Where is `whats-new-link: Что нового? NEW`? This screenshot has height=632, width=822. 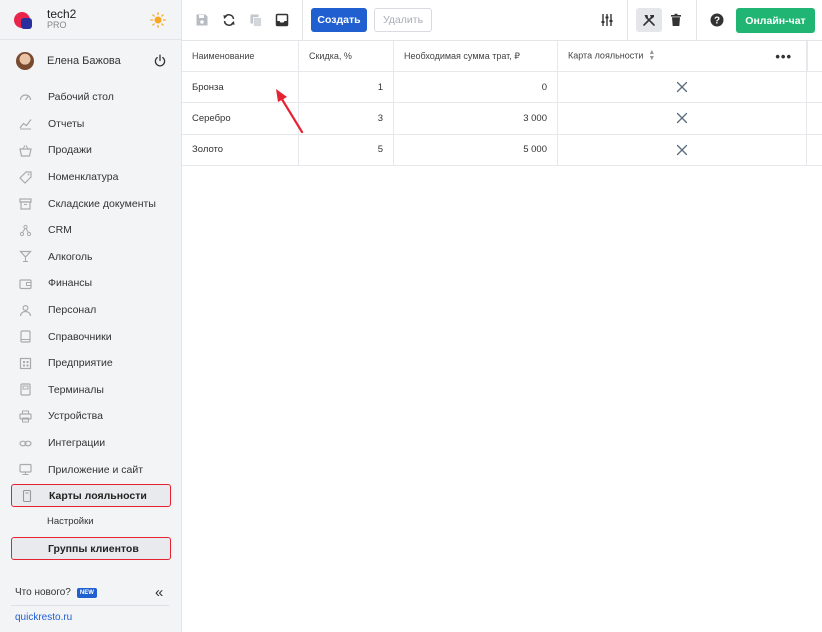 whats-new-link: Что нового? NEW is located at coordinates (56, 592).